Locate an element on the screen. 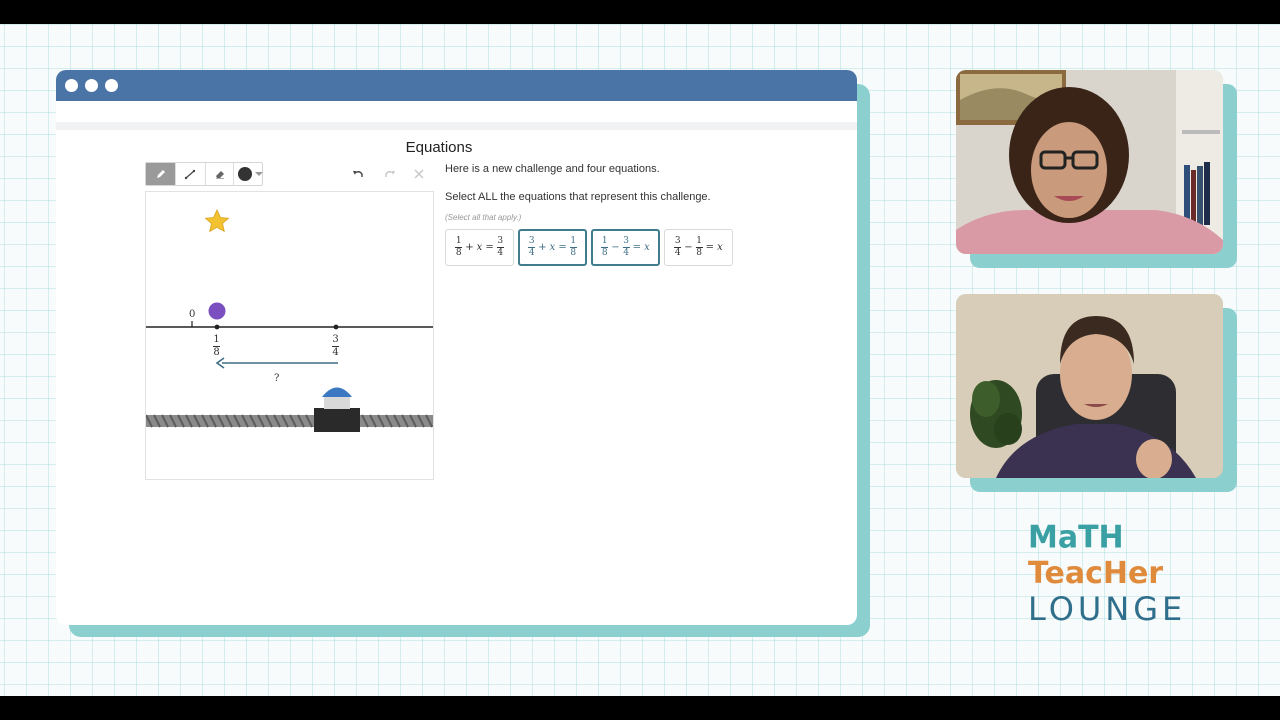 This screenshot has height=720, width=1280. chevron-down-icon is located at coordinates (259, 174).